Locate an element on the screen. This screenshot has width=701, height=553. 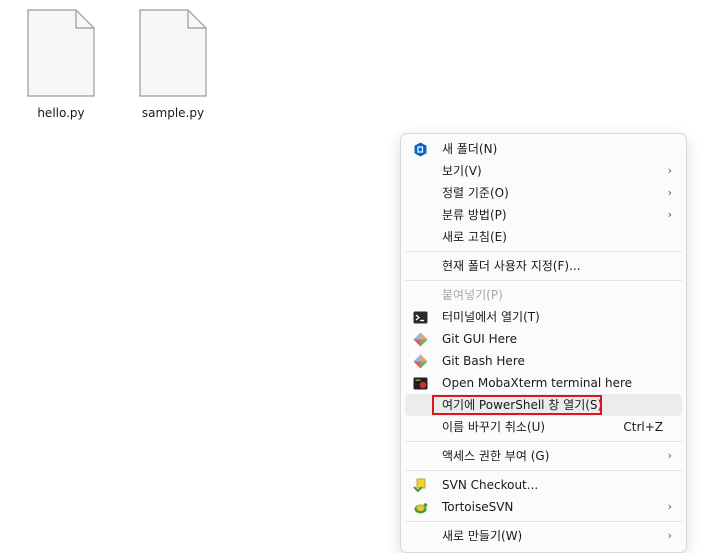
menu-item-undo-rename: 이름 바꾸기 취소(U) Ctrl+Z is located at coordinates (543, 427).